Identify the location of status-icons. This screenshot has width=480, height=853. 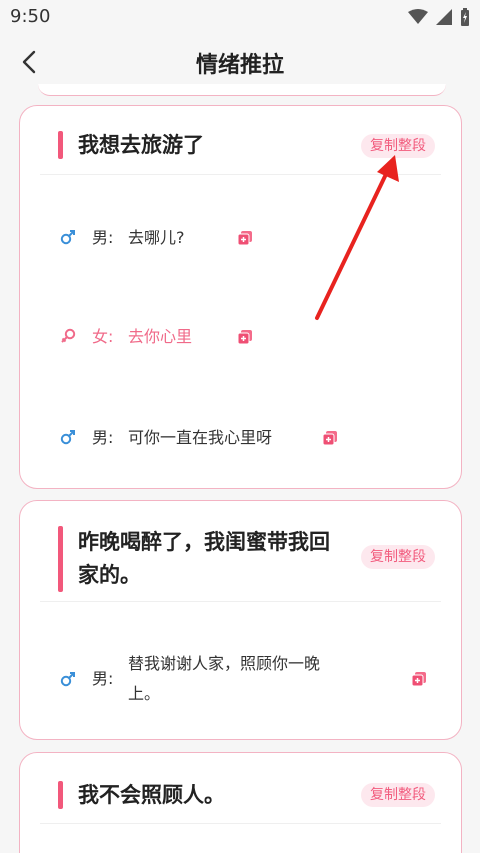
(439, 17).